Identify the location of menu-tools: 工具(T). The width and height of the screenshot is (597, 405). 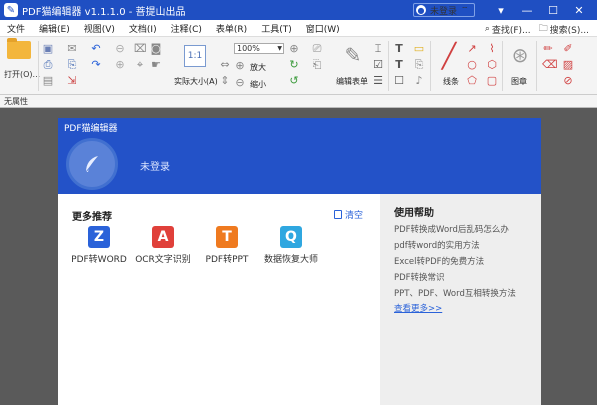
(276, 28).